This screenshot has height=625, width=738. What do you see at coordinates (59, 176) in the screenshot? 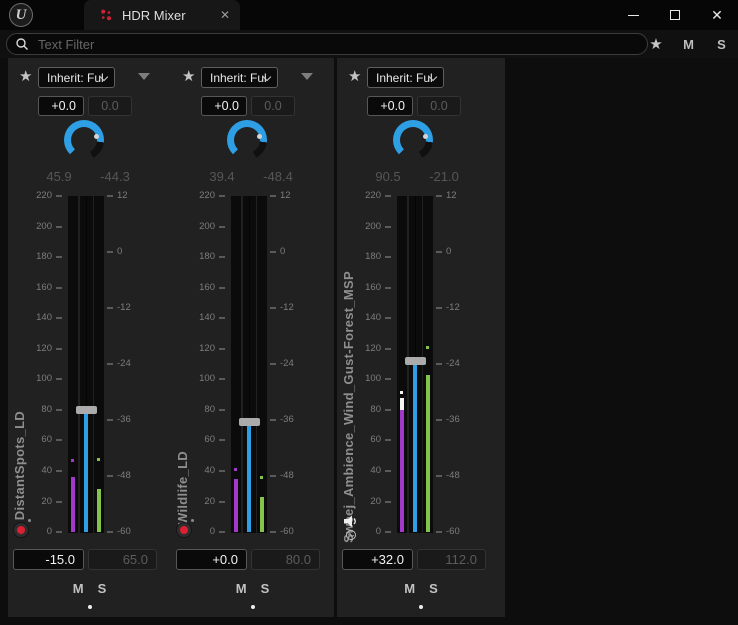
I see `loudness-readout-left: 45.9` at bounding box center [59, 176].